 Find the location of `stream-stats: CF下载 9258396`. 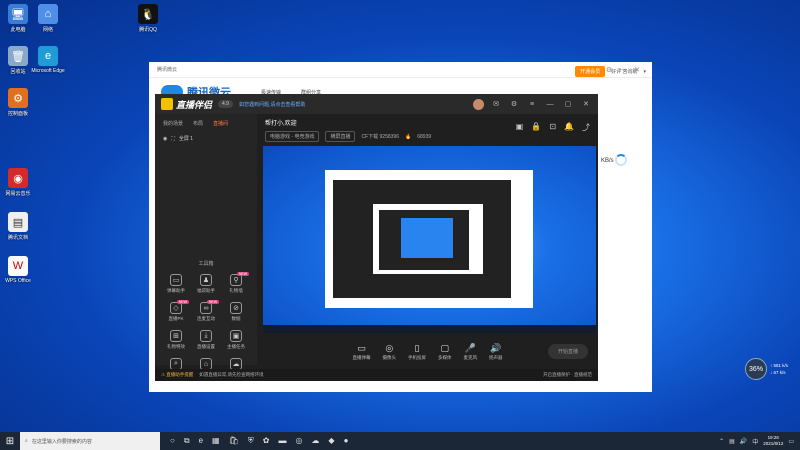

stream-stats: CF下载 9258396 is located at coordinates (380, 137).